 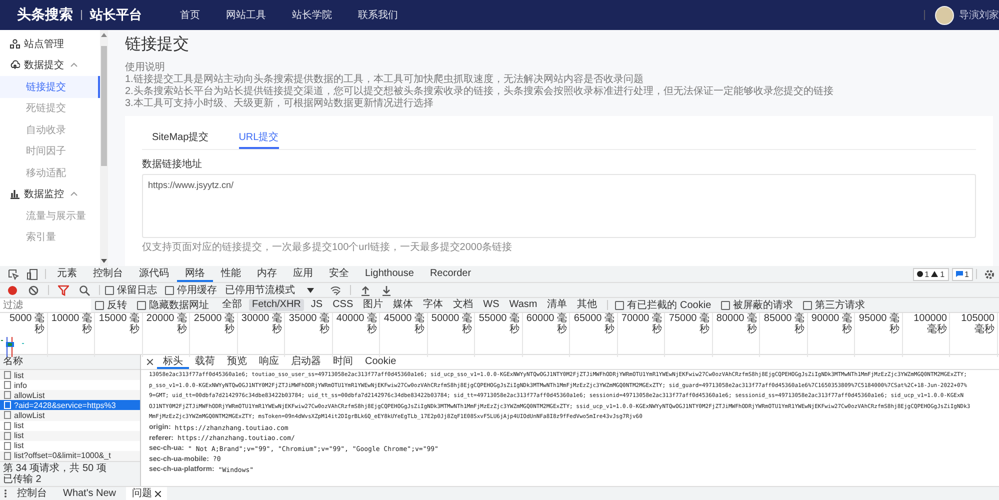 What do you see at coordinates (942, 274) in the screenshot?
I see `warning-count: 1` at bounding box center [942, 274].